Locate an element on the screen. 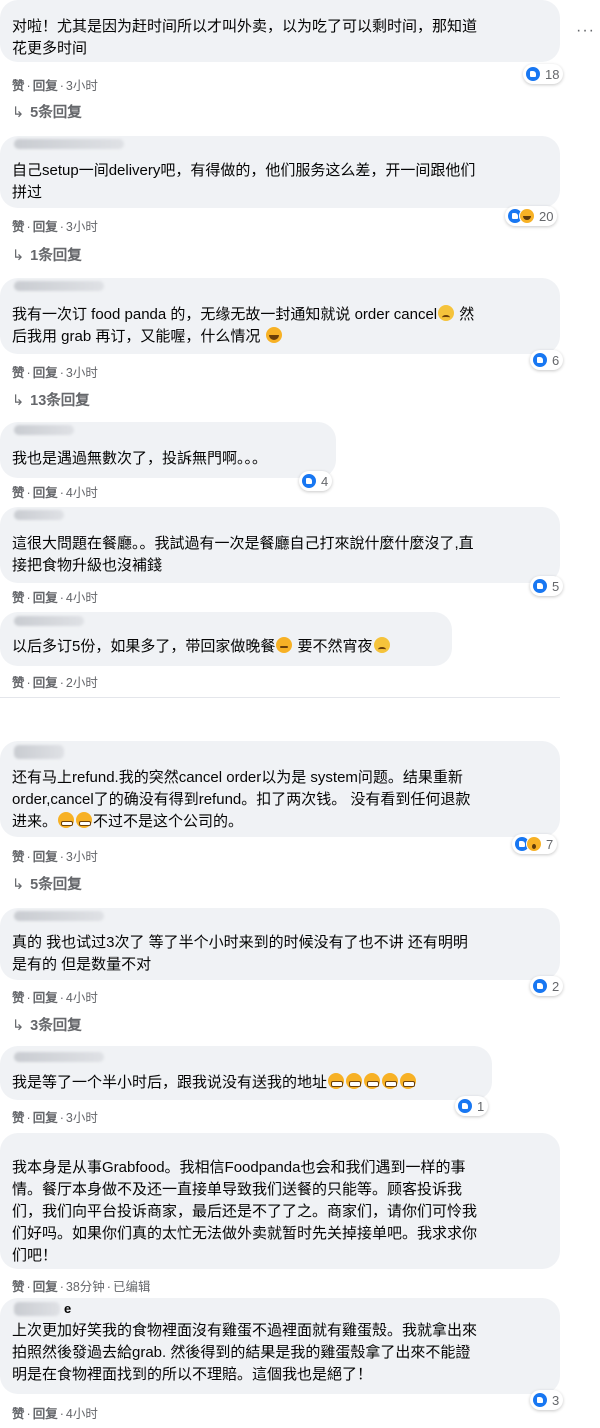 The width and height of the screenshot is (600, 1428). reaction-summary: 4 is located at coordinates (316, 481).